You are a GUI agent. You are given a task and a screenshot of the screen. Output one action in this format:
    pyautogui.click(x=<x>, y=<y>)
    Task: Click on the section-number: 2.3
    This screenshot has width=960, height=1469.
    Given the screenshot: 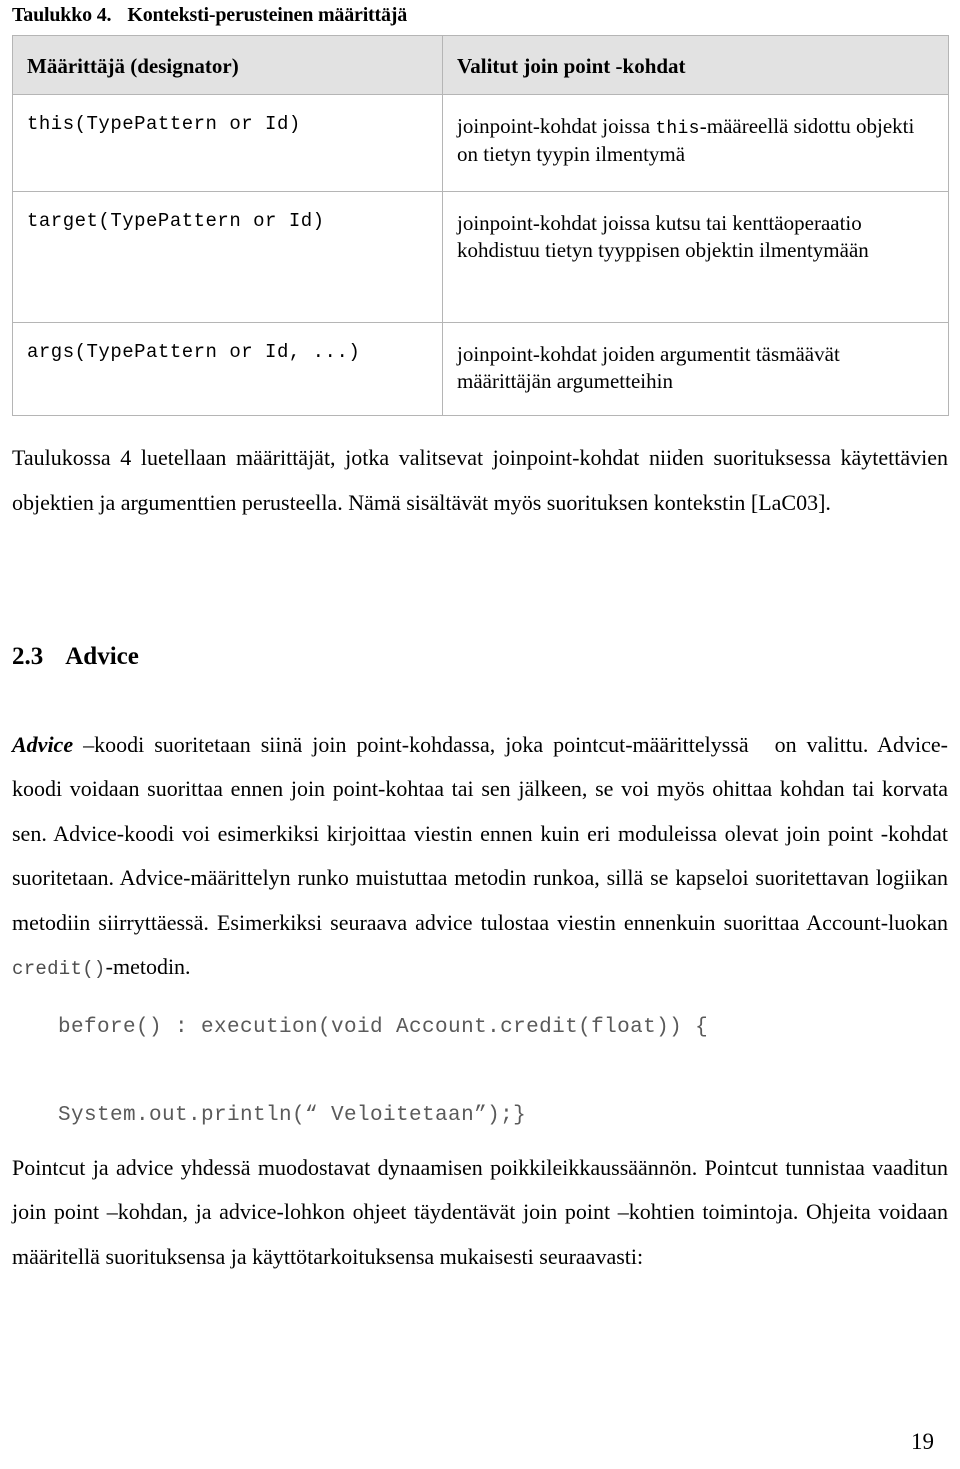 What is the action you would take?
    pyautogui.click(x=28, y=657)
    